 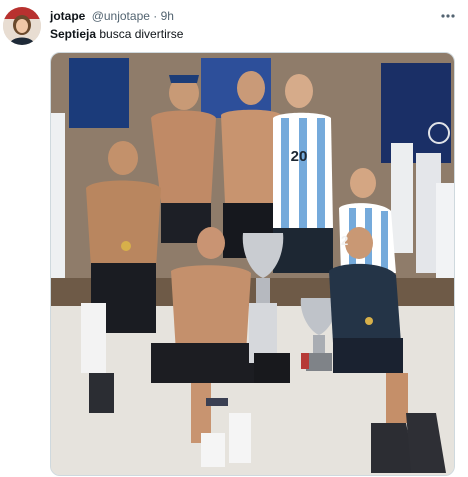 I want to click on more-horizontal-icon, so click(x=448, y=16).